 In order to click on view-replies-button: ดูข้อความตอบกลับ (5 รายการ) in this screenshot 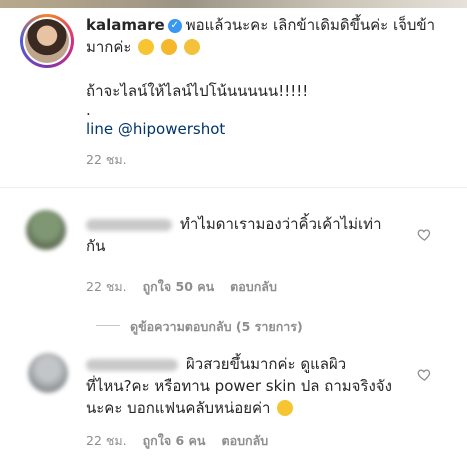, I will do `click(216, 327)`.